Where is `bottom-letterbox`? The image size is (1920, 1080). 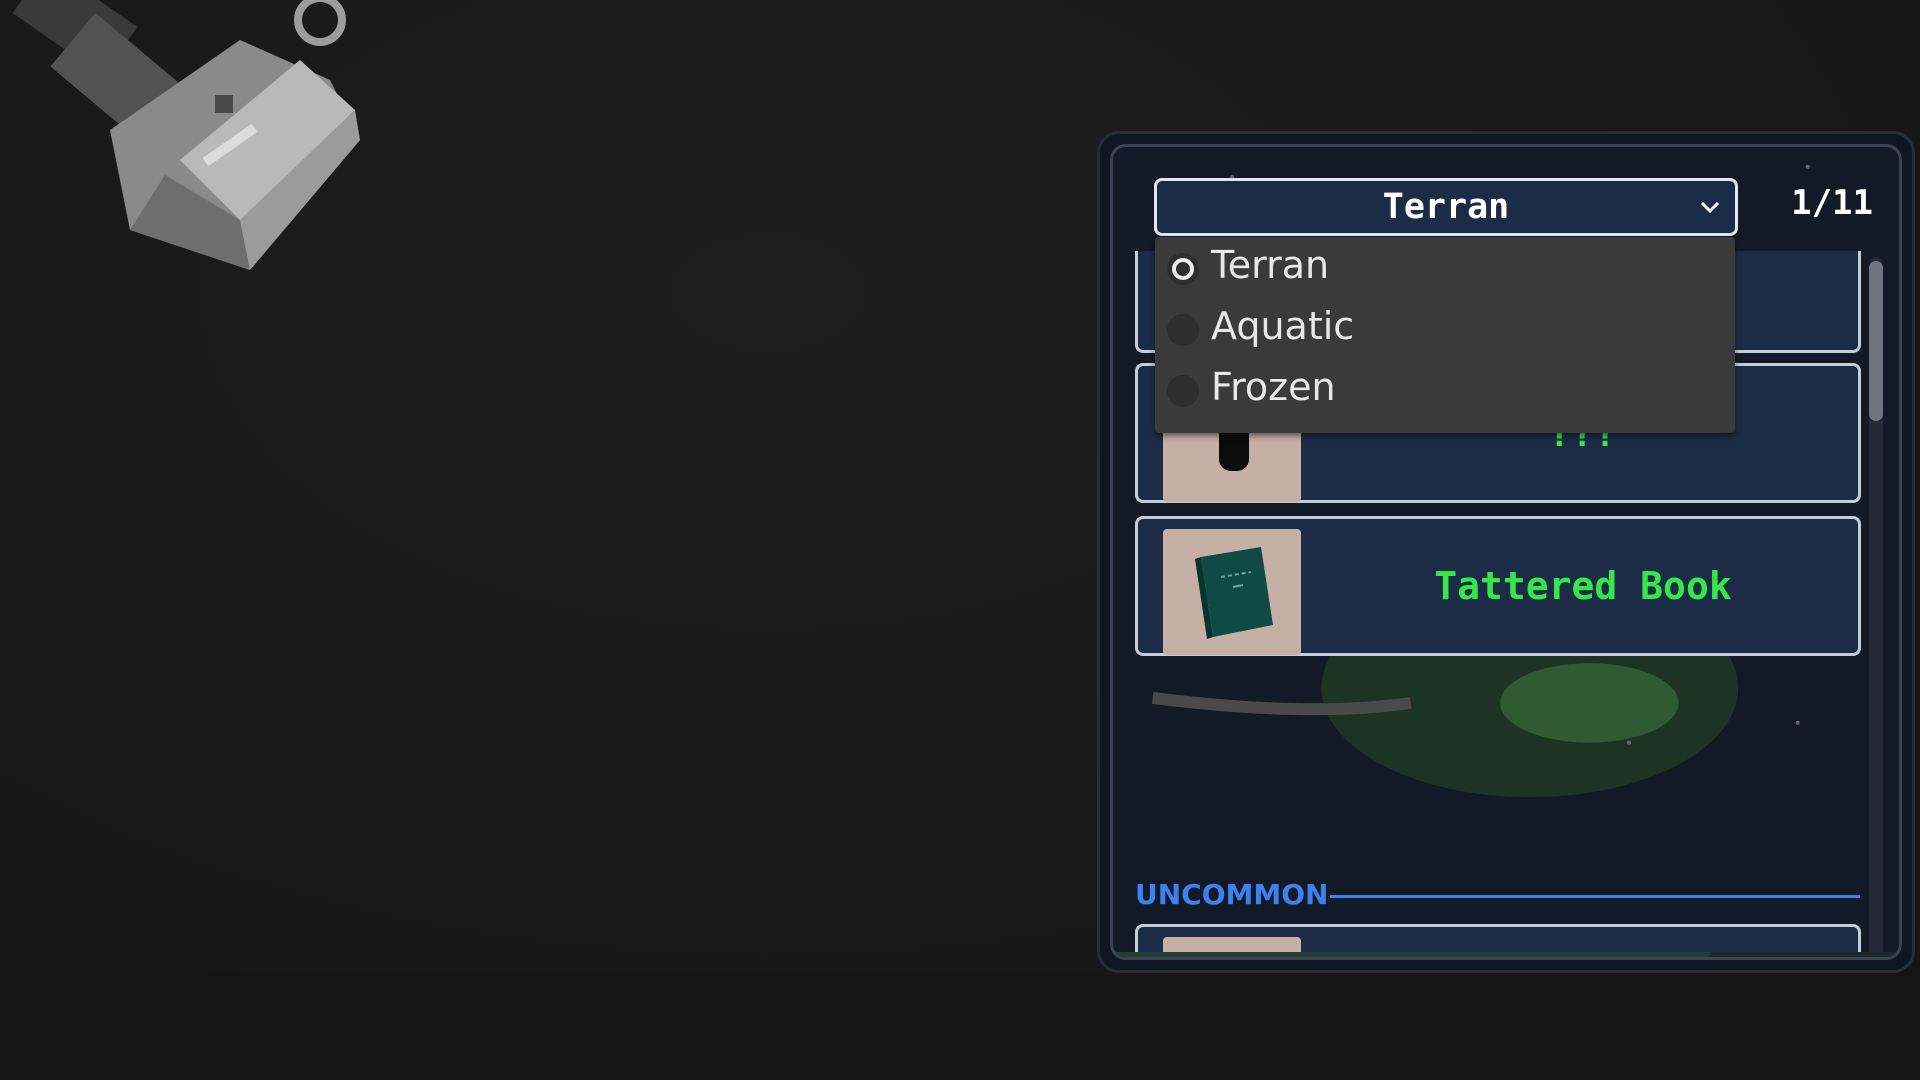 bottom-letterbox is located at coordinates (960, 1027).